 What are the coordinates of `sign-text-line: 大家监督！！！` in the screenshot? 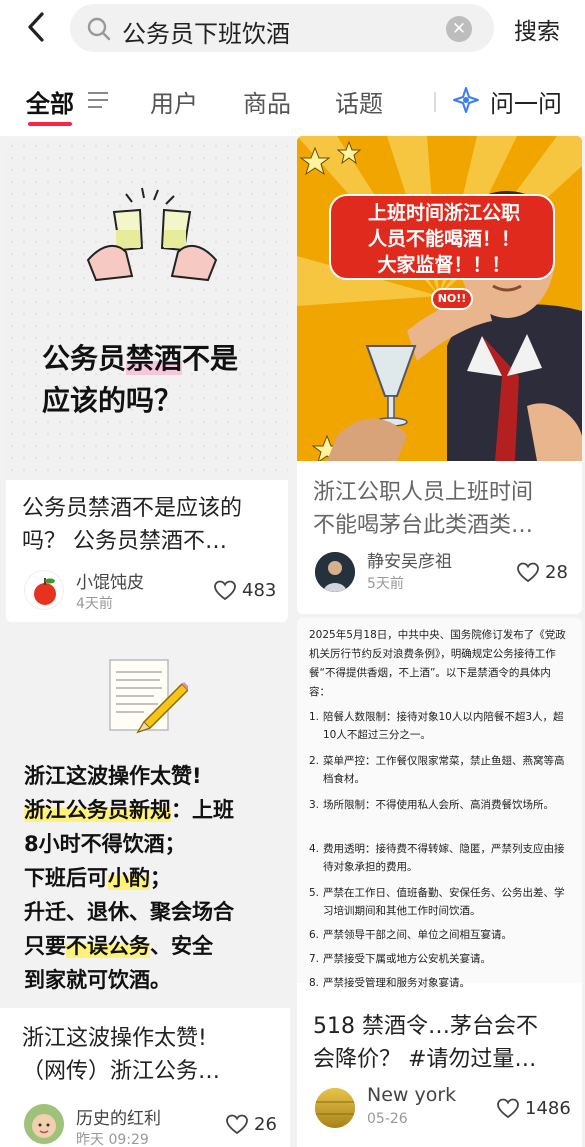 It's located at (444, 265).